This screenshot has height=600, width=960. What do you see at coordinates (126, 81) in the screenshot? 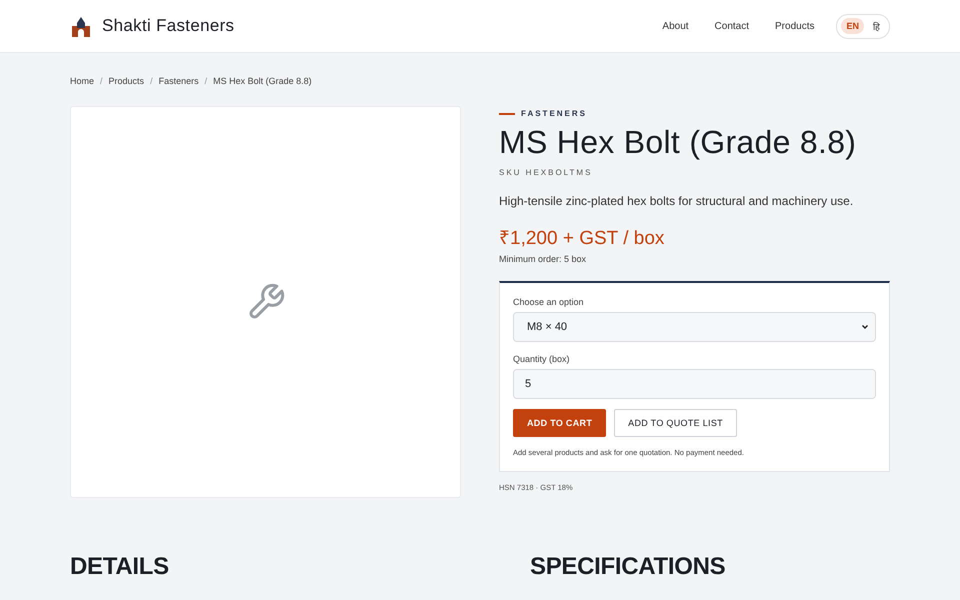
I see `breadcrumb-link: Products` at bounding box center [126, 81].